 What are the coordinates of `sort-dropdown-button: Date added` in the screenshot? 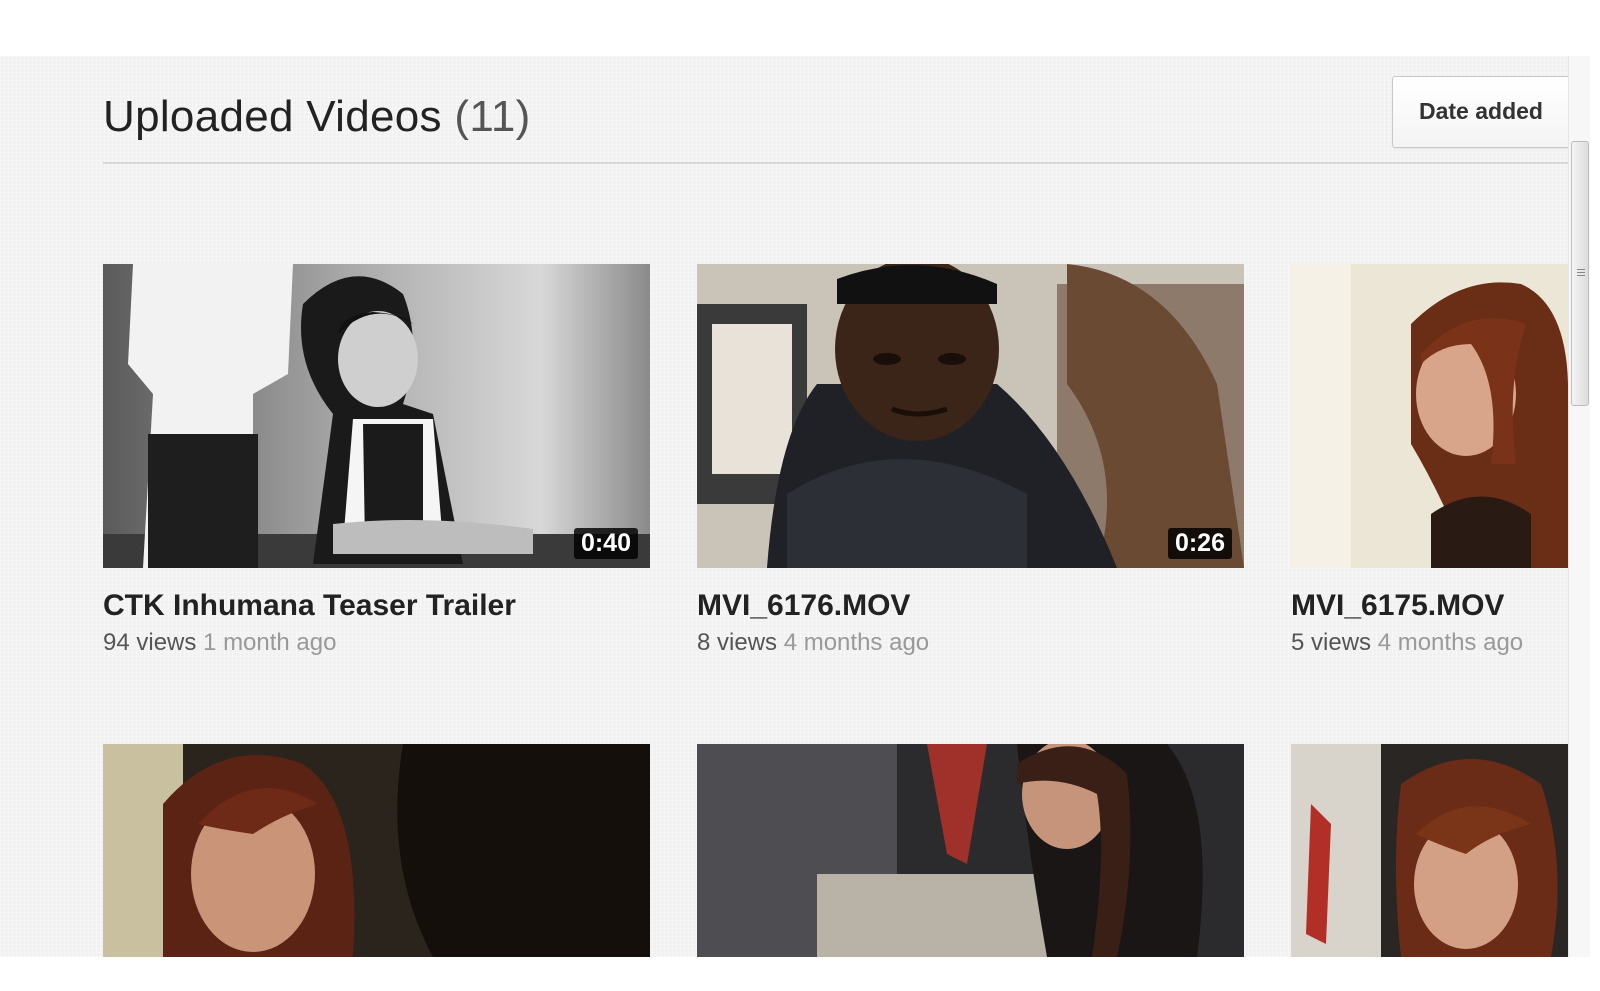 It's located at (1480, 112).